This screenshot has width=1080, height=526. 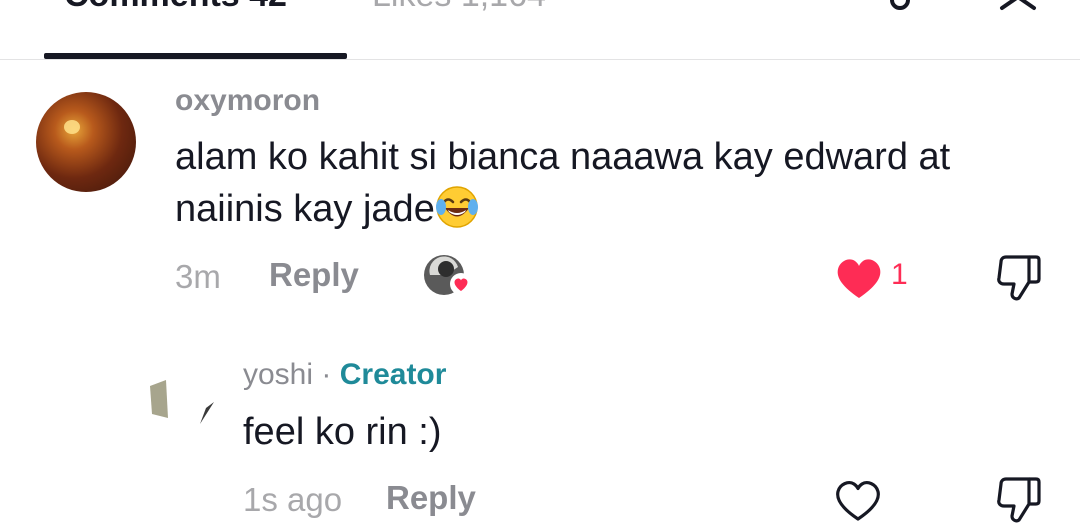 What do you see at coordinates (448, 275) in the screenshot?
I see `creator-liked-badge-icon` at bounding box center [448, 275].